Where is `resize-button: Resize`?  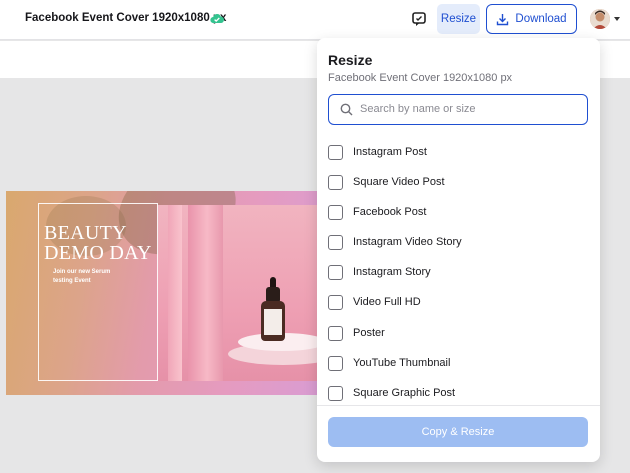 resize-button: Resize is located at coordinates (458, 19).